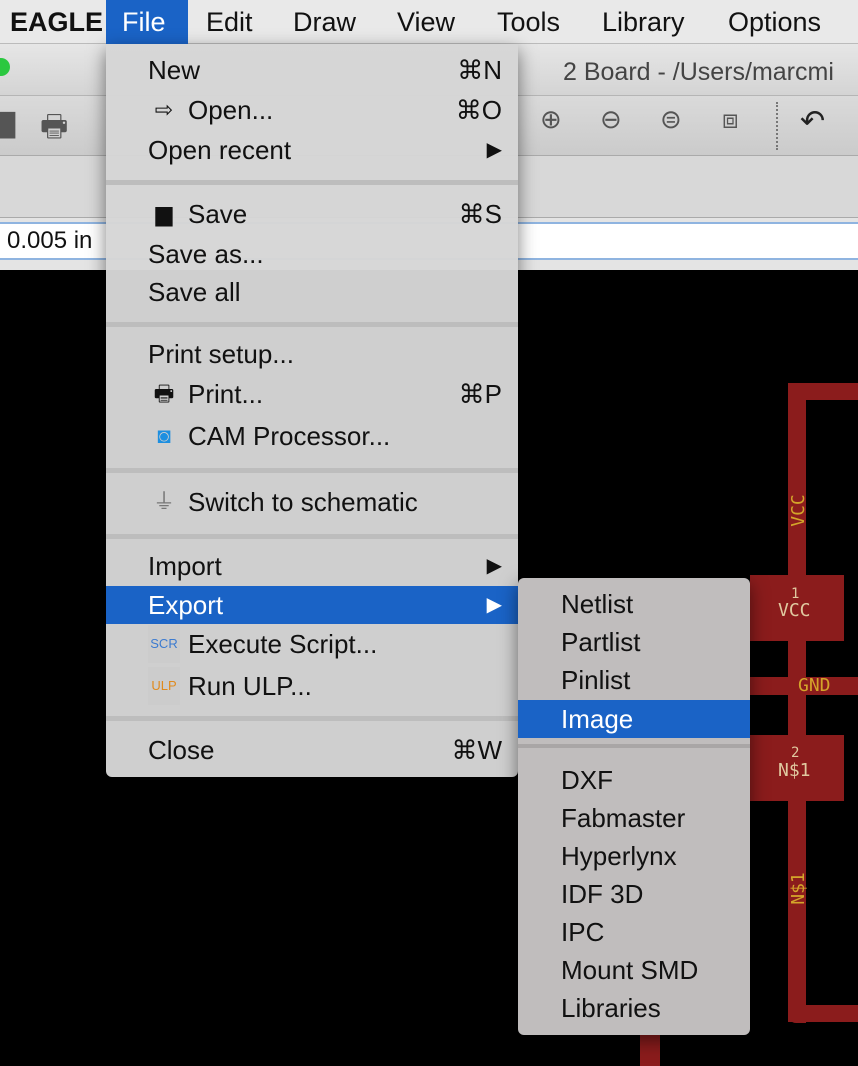 This screenshot has height=1066, width=858. Describe the element at coordinates (480, 214) in the screenshot. I see `shortcut: ⌘S` at that location.